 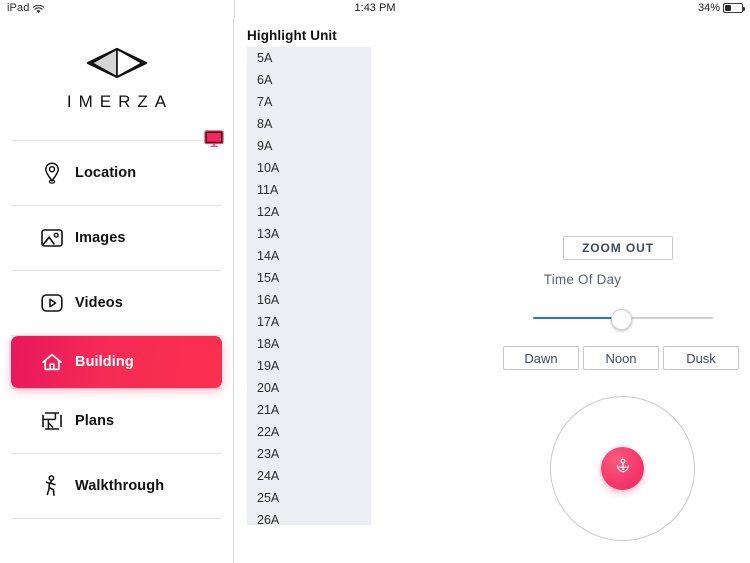 I want to click on slider-fill, so click(x=578, y=318).